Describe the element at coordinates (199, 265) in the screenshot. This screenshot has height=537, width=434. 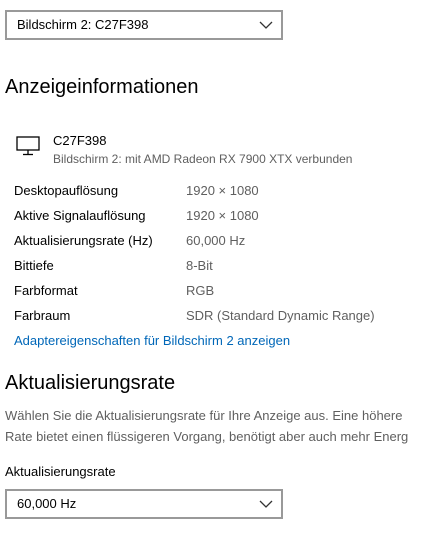
I see `info-value: 8-Bit` at that location.